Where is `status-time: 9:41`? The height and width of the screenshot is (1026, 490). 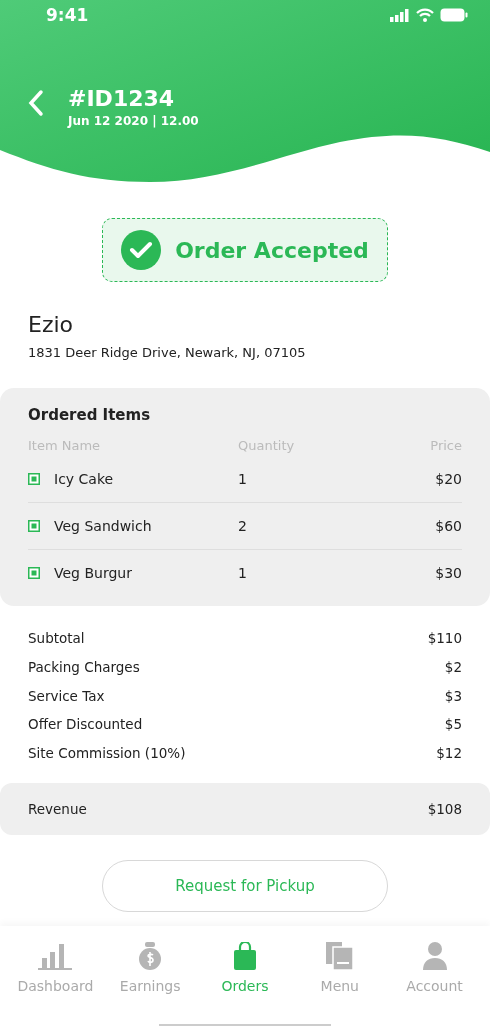
status-time: 9:41 is located at coordinates (67, 15).